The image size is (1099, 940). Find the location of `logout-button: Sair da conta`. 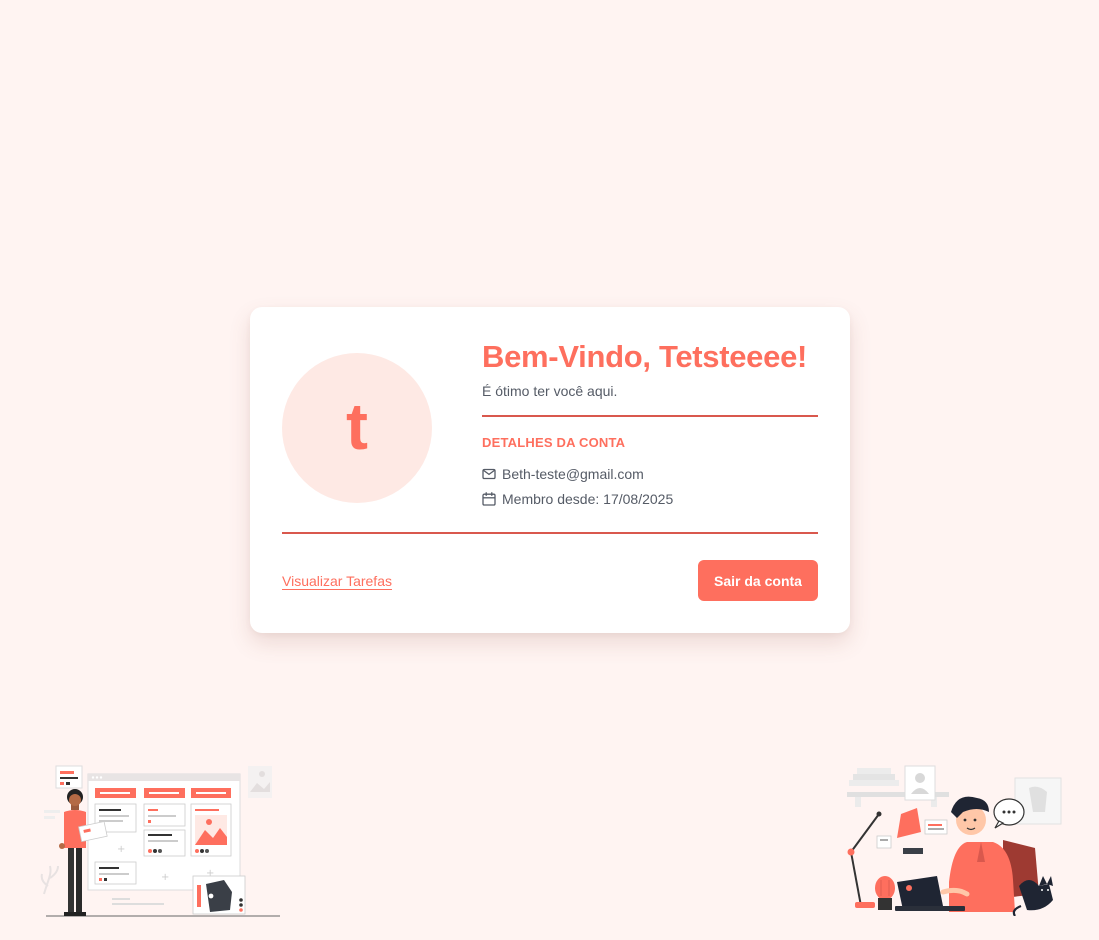

logout-button: Sair da conta is located at coordinates (758, 580).